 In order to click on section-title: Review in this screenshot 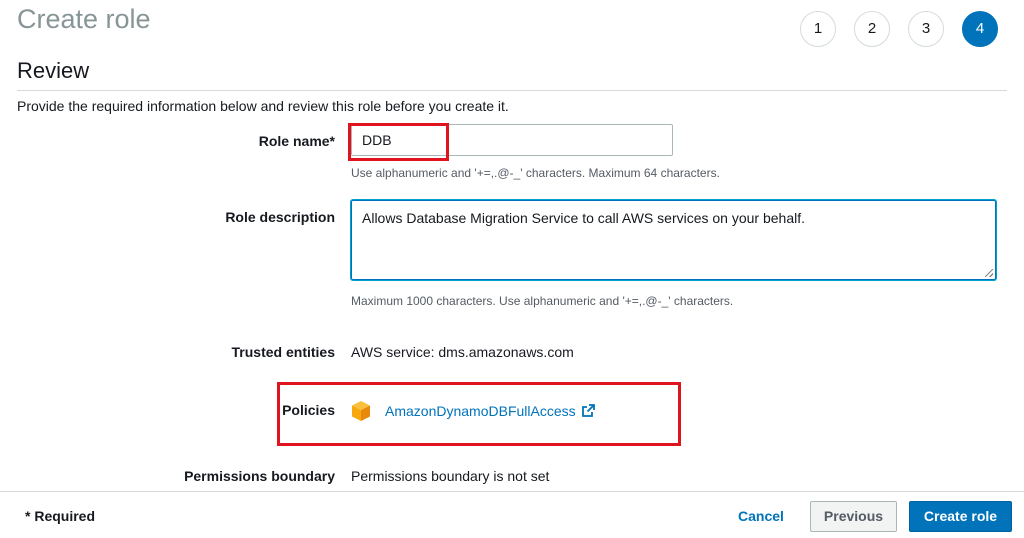, I will do `click(53, 70)`.